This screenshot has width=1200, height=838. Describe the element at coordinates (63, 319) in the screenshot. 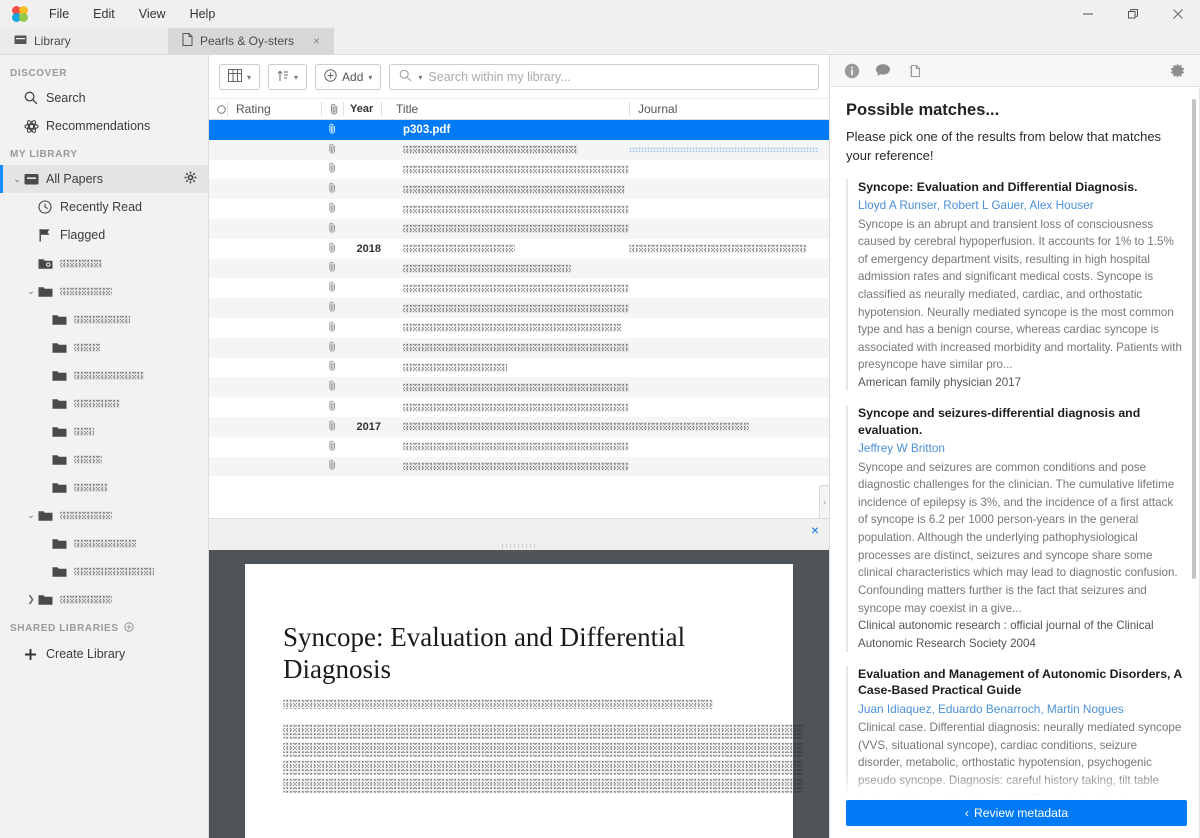

I see `folder-icon` at that location.